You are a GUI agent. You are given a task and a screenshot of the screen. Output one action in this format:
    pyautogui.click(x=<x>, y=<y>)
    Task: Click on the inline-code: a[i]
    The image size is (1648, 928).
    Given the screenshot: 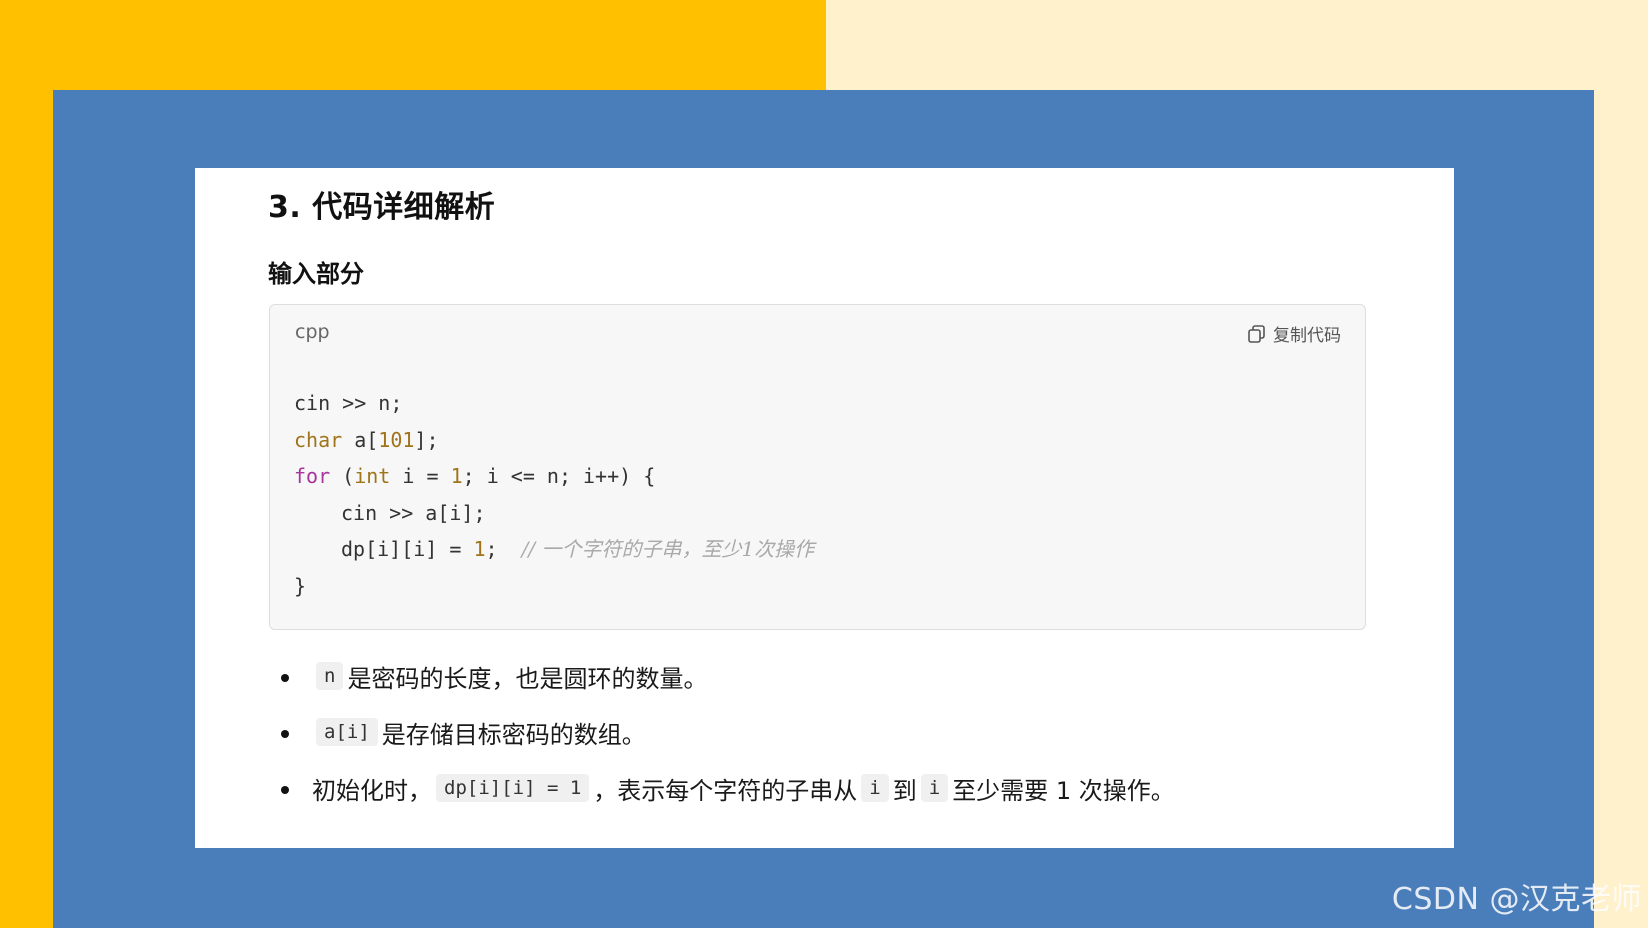 What is the action you would take?
    pyautogui.click(x=347, y=732)
    